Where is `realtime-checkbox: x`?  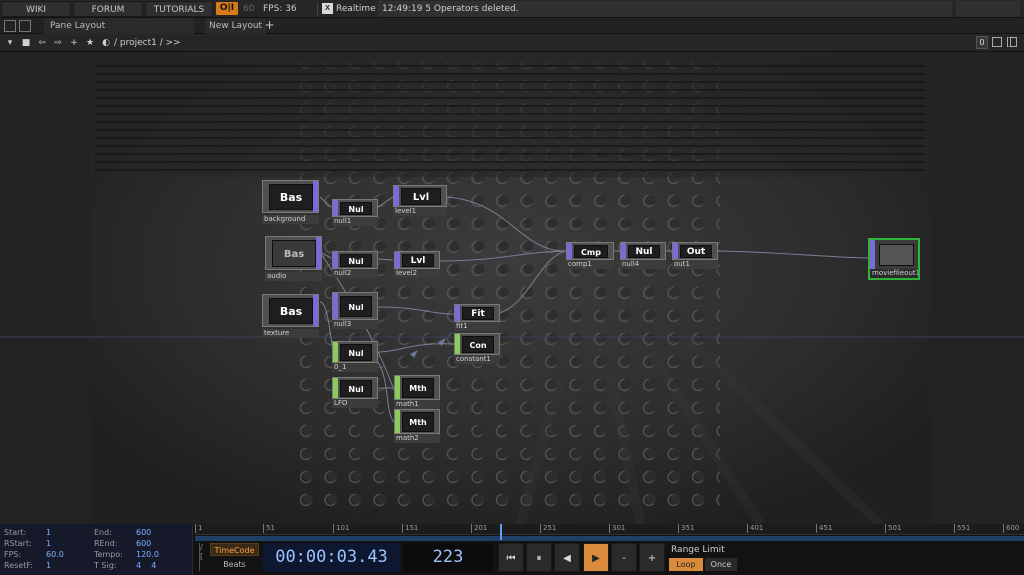 realtime-checkbox: x is located at coordinates (327, 8).